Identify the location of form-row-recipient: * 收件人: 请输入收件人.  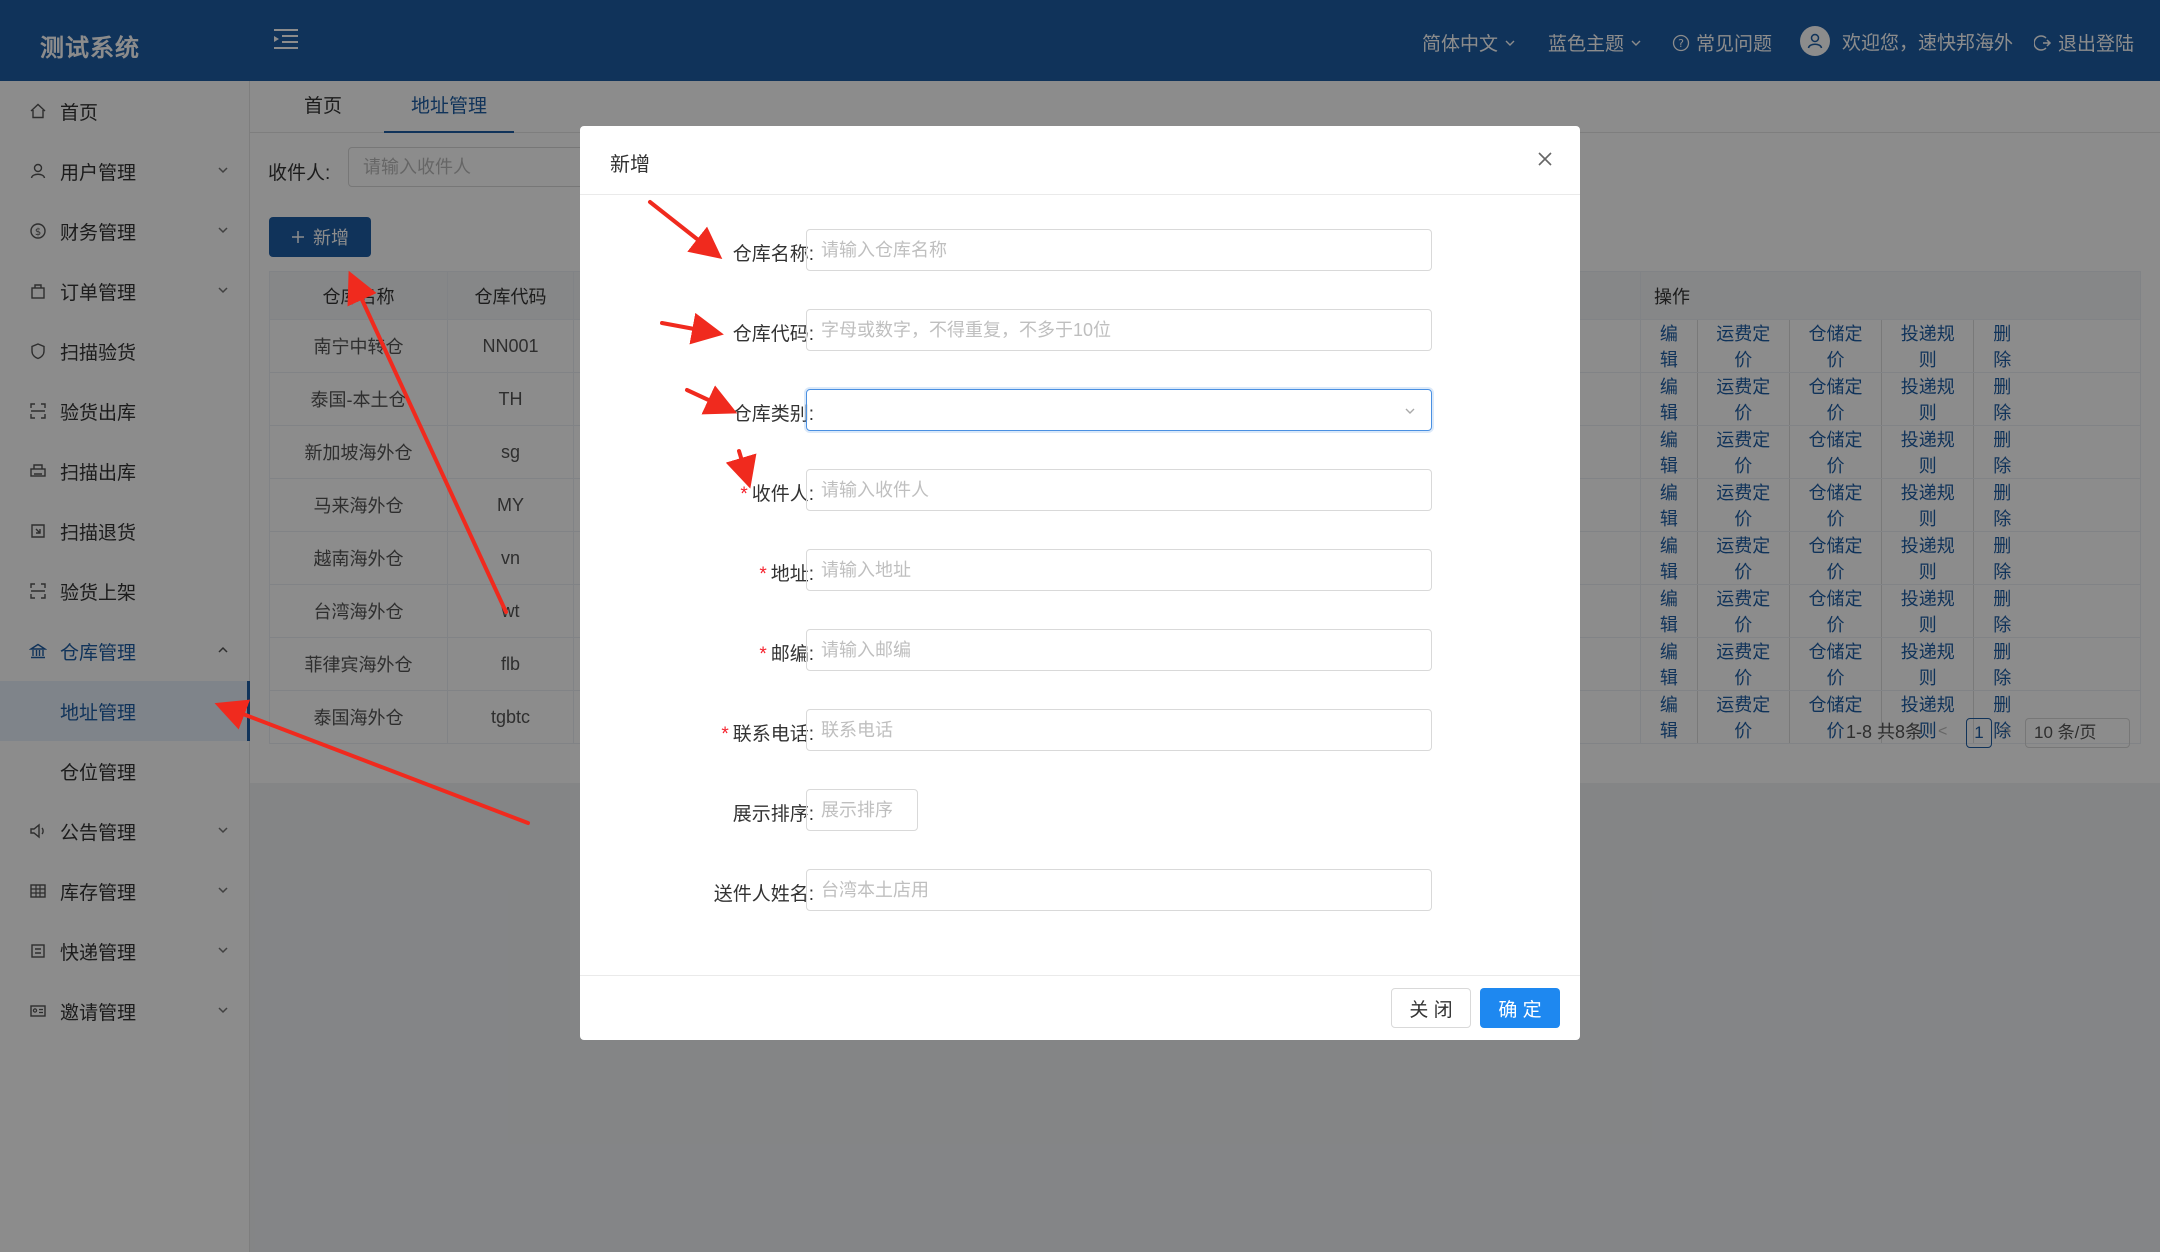
(1080, 490).